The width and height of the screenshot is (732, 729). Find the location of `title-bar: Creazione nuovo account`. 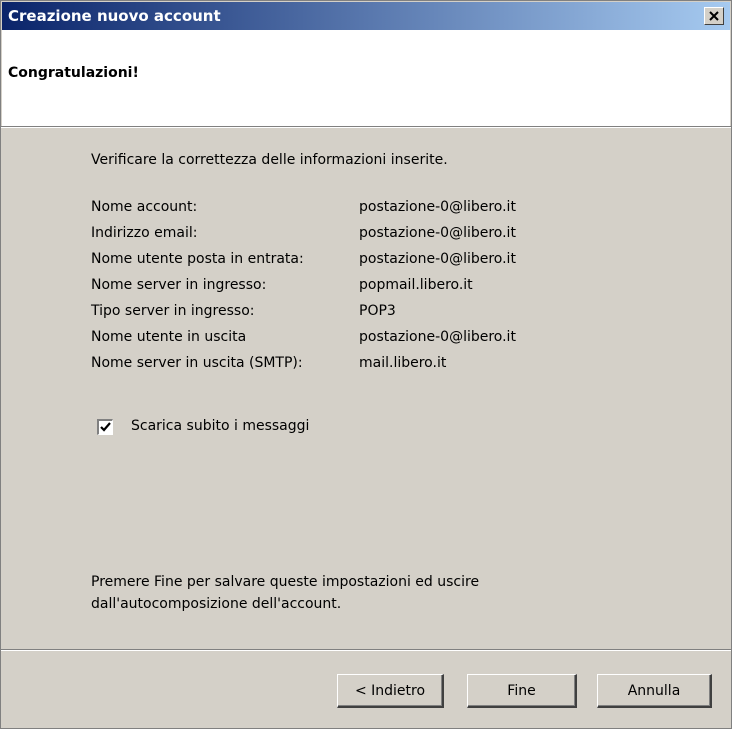

title-bar: Creazione nuovo account is located at coordinates (366, 16).